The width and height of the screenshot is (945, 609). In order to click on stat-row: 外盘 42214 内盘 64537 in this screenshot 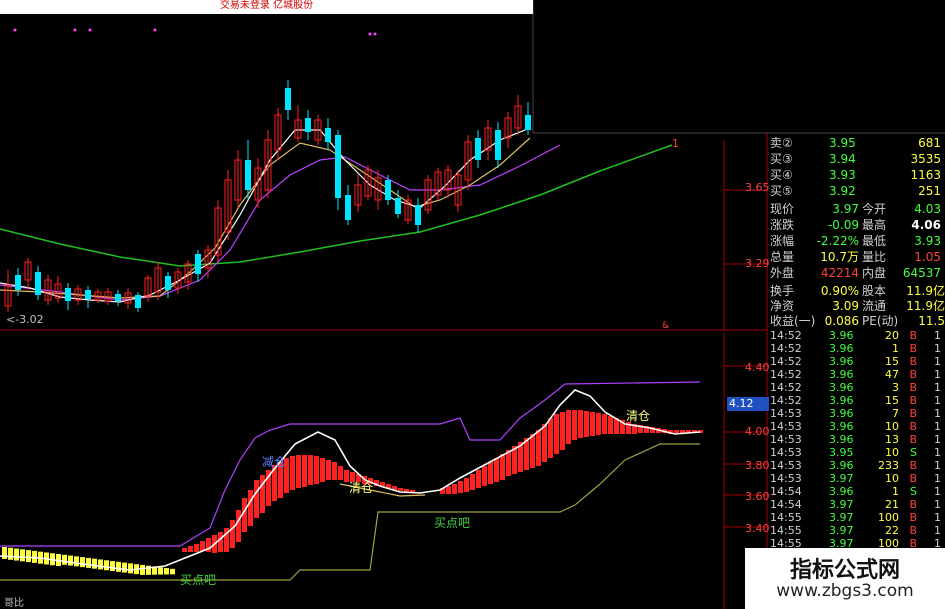, I will do `click(856, 273)`.